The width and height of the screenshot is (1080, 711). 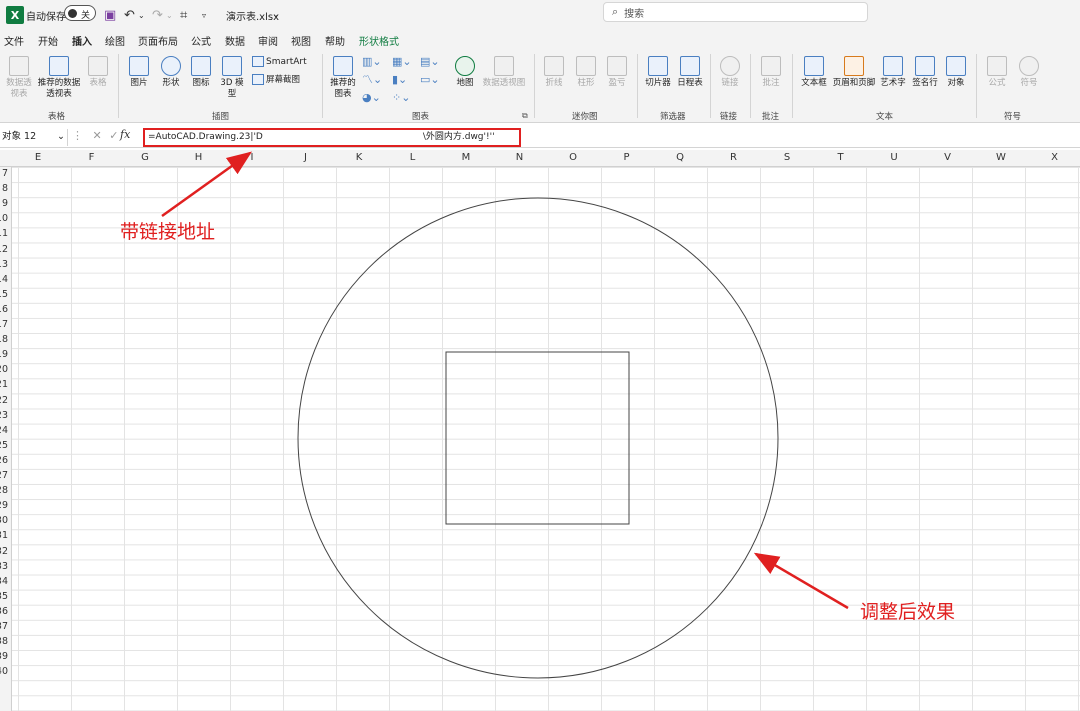 What do you see at coordinates (801, 581) in the screenshot?
I see `annotation-arrow-object` at bounding box center [801, 581].